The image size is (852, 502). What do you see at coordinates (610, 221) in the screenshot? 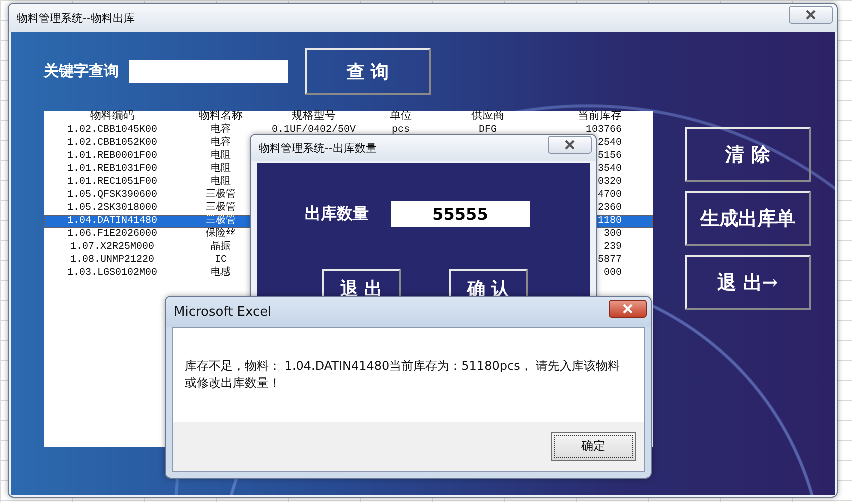
I see `table-cell: 1180` at bounding box center [610, 221].